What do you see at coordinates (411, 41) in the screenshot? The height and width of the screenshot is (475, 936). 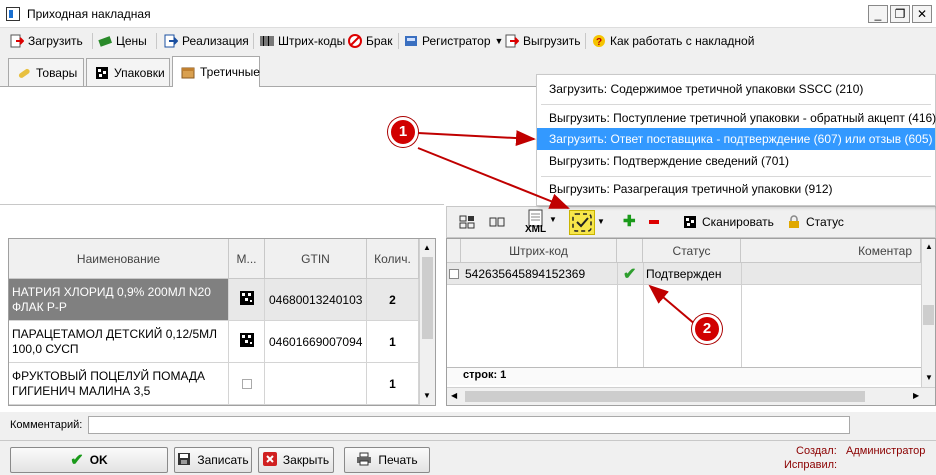 I see `device-icon` at bounding box center [411, 41].